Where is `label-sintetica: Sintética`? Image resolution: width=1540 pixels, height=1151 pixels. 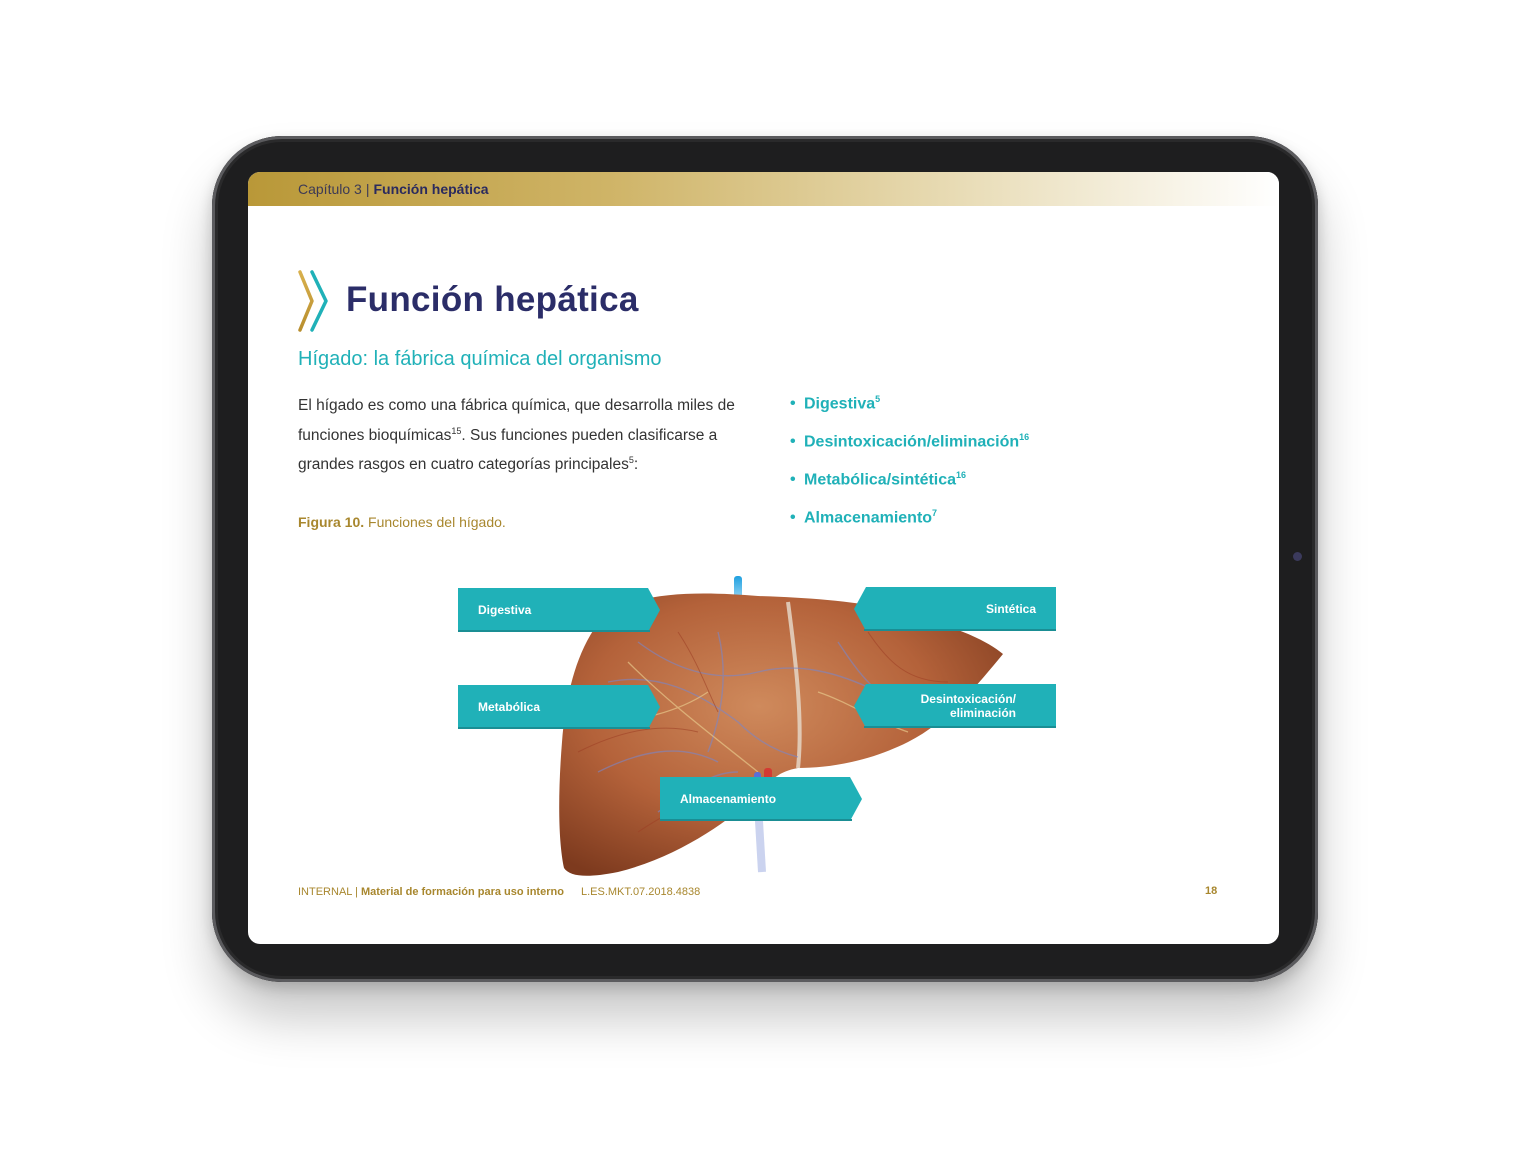 label-sintetica: Sintética is located at coordinates (955, 609).